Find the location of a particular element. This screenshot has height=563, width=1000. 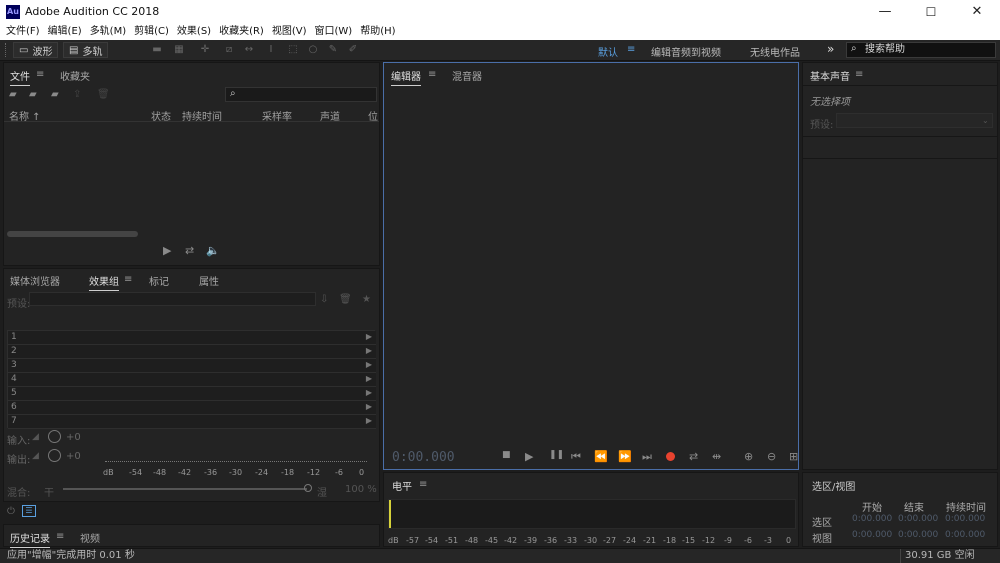

view-end-value: 0:00.000 is located at coordinates (918, 535).